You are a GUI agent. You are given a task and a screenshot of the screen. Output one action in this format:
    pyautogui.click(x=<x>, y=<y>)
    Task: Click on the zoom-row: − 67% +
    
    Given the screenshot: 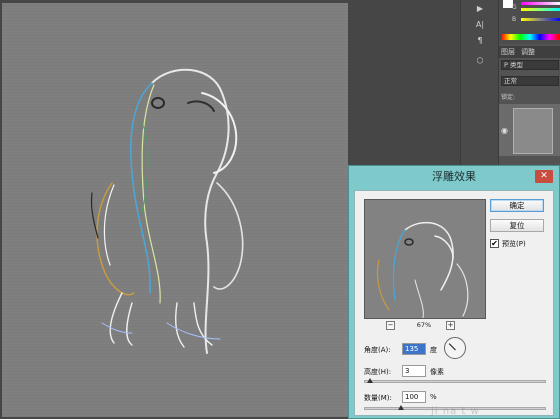 What is the action you would take?
    pyautogui.click(x=425, y=326)
    